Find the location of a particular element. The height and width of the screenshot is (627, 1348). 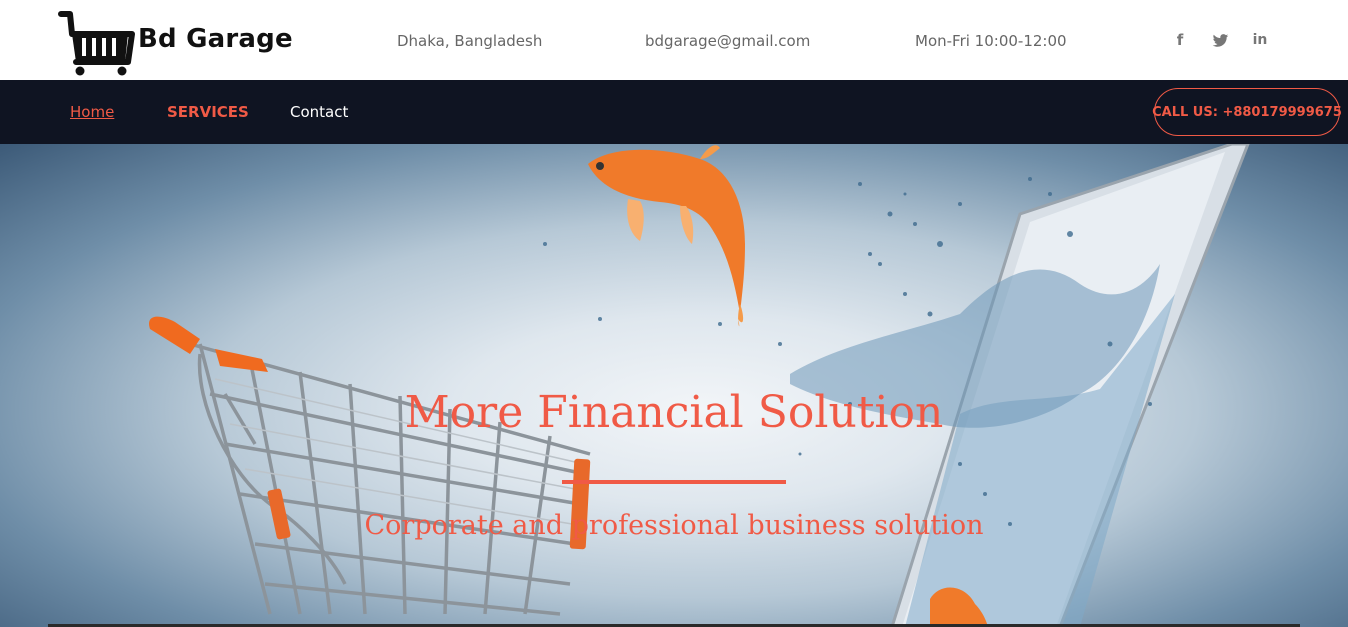

linkedin-icon: in is located at coordinates (1260, 40).